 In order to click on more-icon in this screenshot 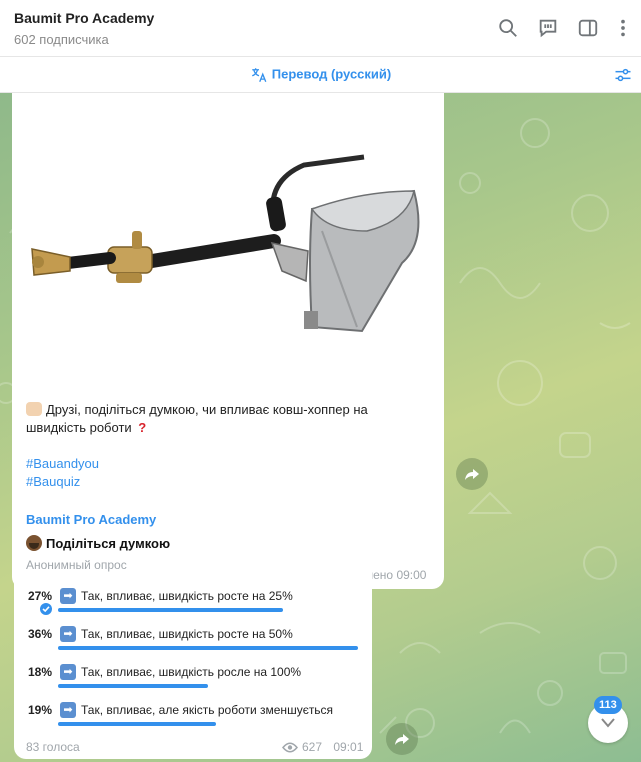, I will do `click(623, 28)`.